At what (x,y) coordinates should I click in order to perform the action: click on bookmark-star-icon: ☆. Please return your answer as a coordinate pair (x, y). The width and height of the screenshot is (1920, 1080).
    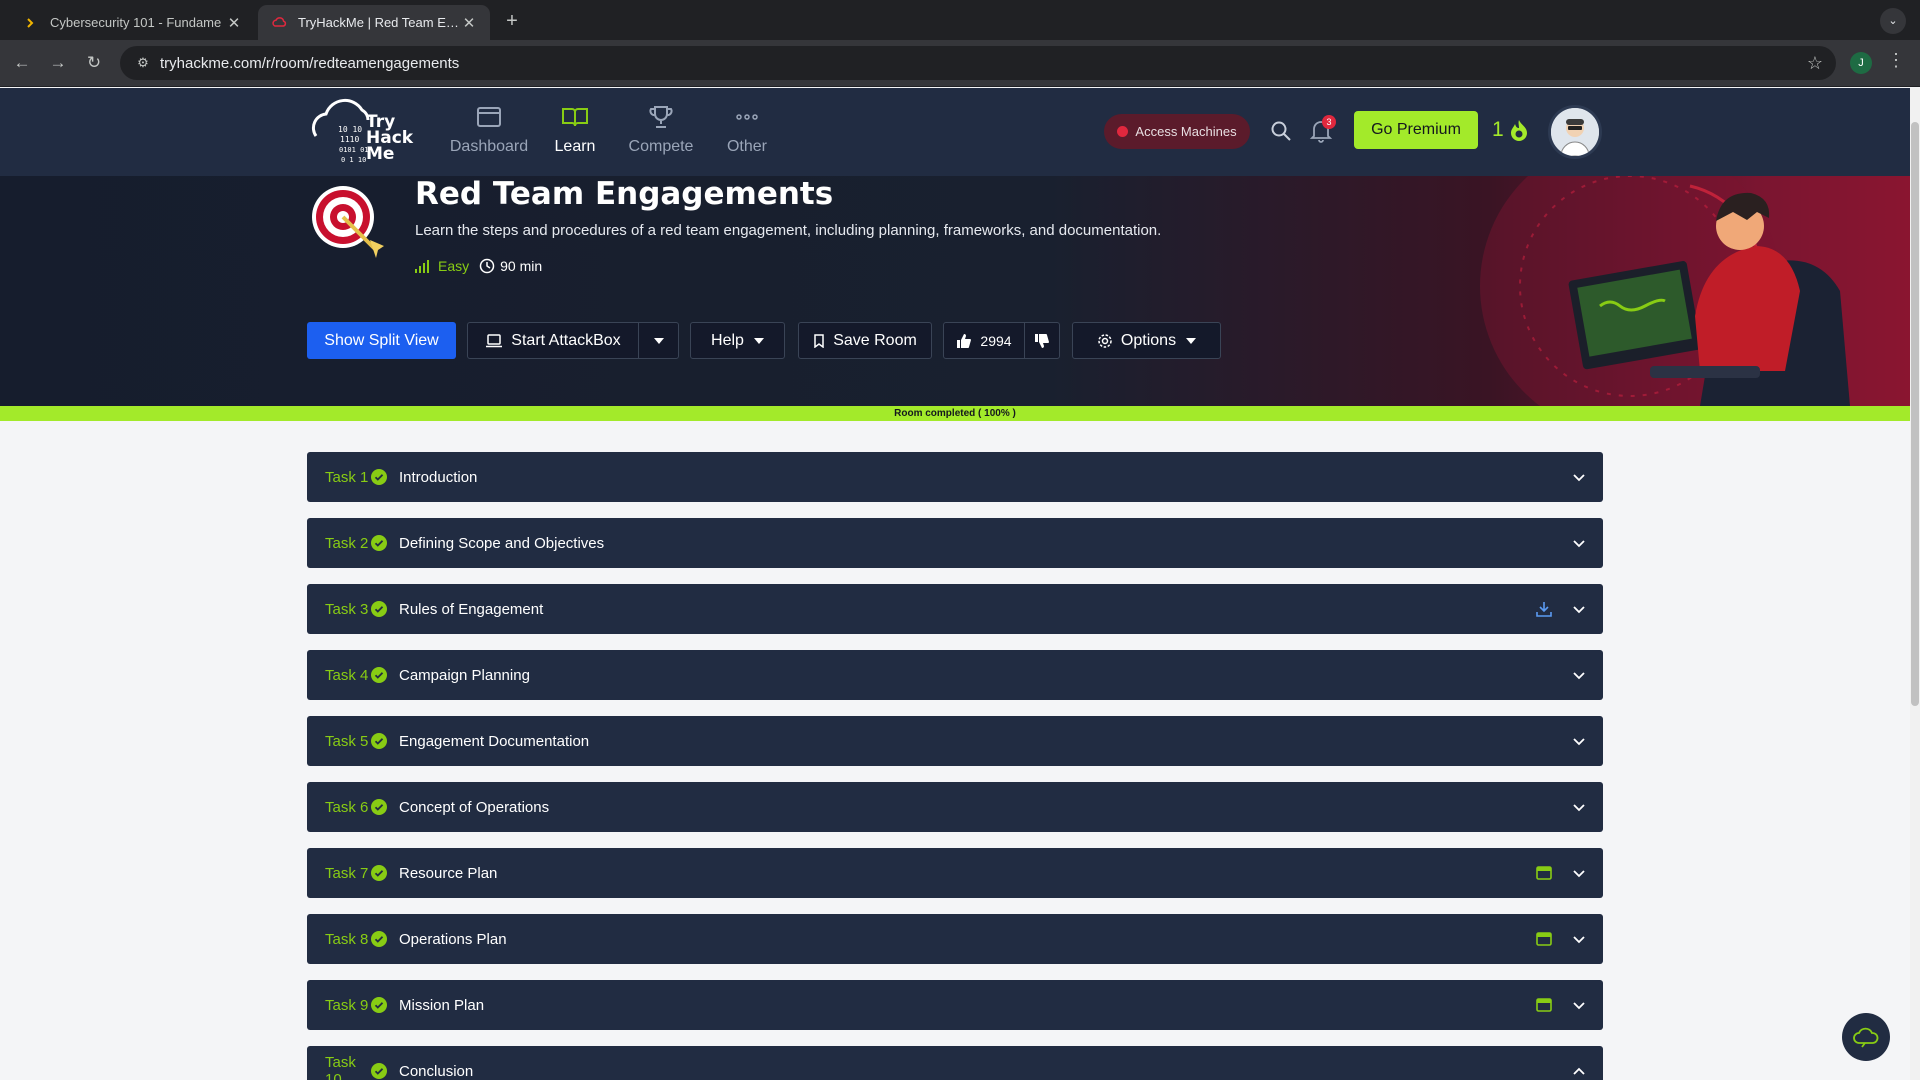
    Looking at the image, I should click on (1815, 63).